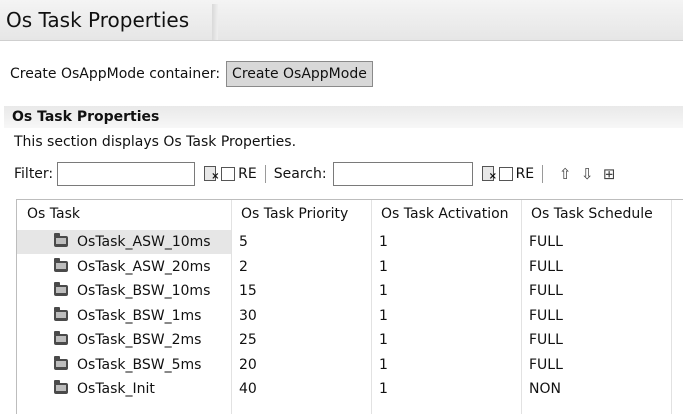 The image size is (683, 414). Describe the element at coordinates (98, 20) in the screenshot. I see `window-title: Os Task Properties` at that location.